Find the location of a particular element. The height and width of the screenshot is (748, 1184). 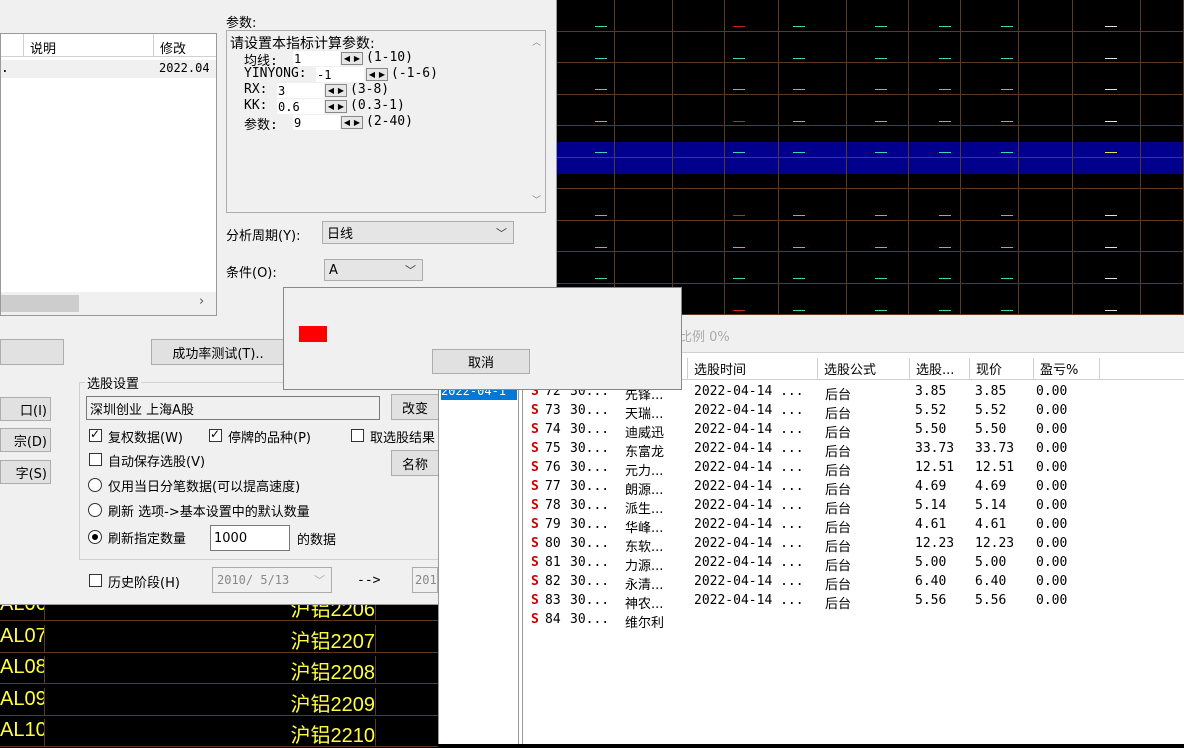

today-tick-radio is located at coordinates (95, 485).